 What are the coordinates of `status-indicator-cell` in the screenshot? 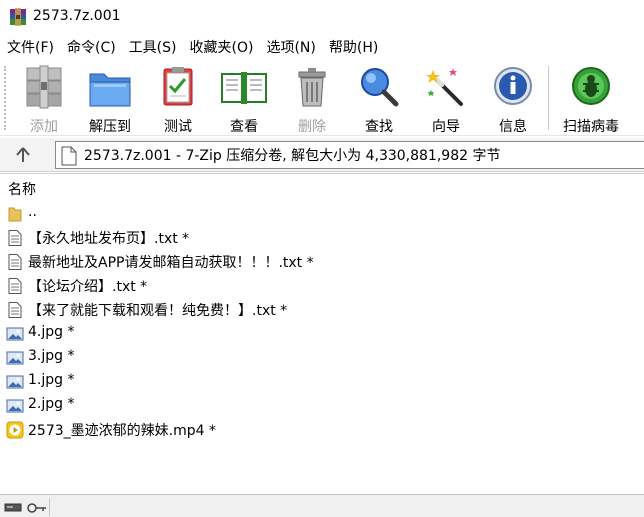 It's located at (26, 507).